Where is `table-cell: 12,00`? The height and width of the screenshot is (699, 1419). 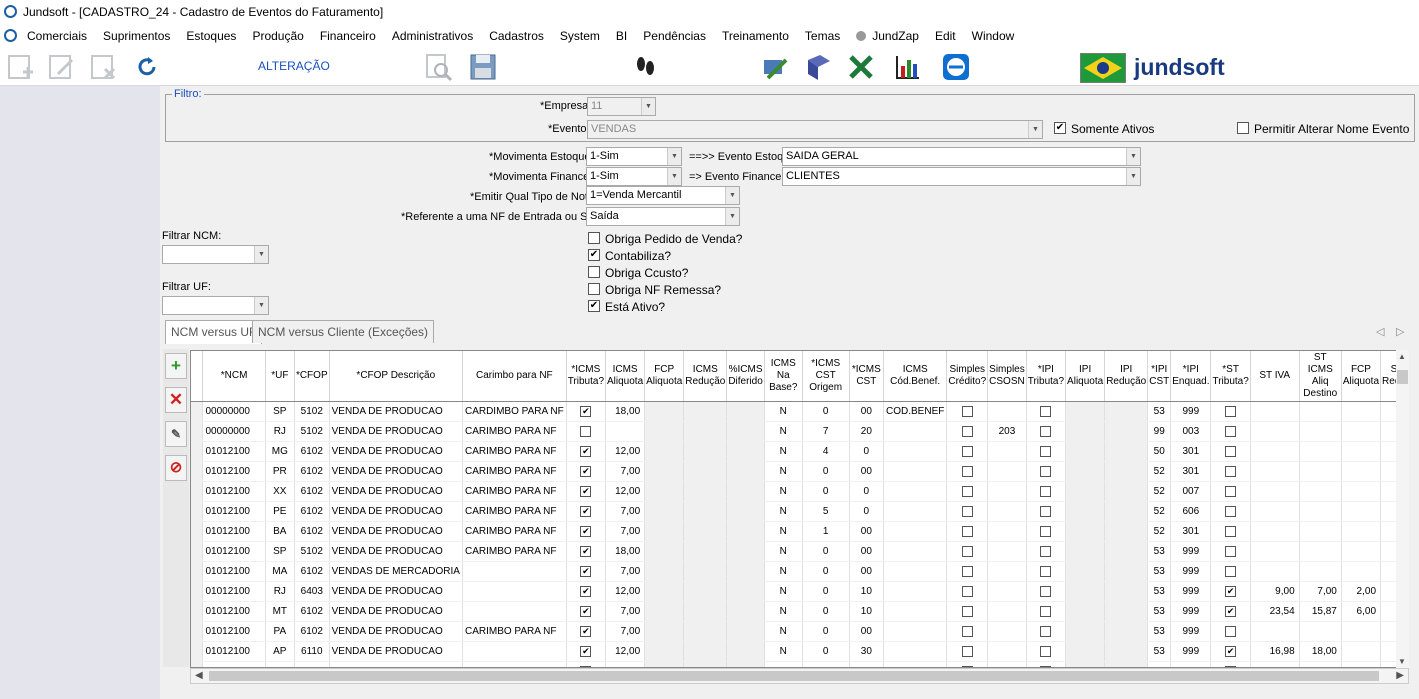 table-cell: 12,00 is located at coordinates (625, 451).